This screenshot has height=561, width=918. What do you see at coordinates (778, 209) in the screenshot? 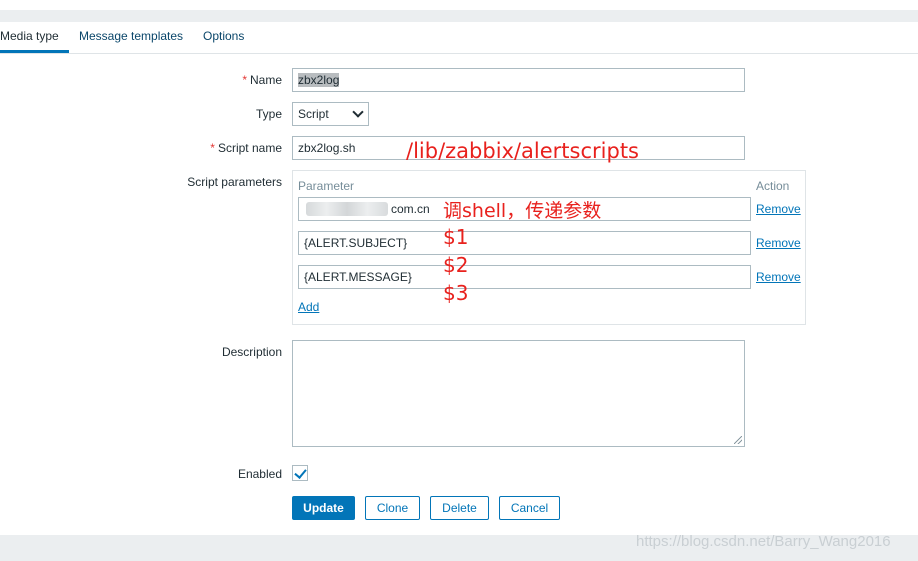
I see `remove-param-1-button: Remove` at bounding box center [778, 209].